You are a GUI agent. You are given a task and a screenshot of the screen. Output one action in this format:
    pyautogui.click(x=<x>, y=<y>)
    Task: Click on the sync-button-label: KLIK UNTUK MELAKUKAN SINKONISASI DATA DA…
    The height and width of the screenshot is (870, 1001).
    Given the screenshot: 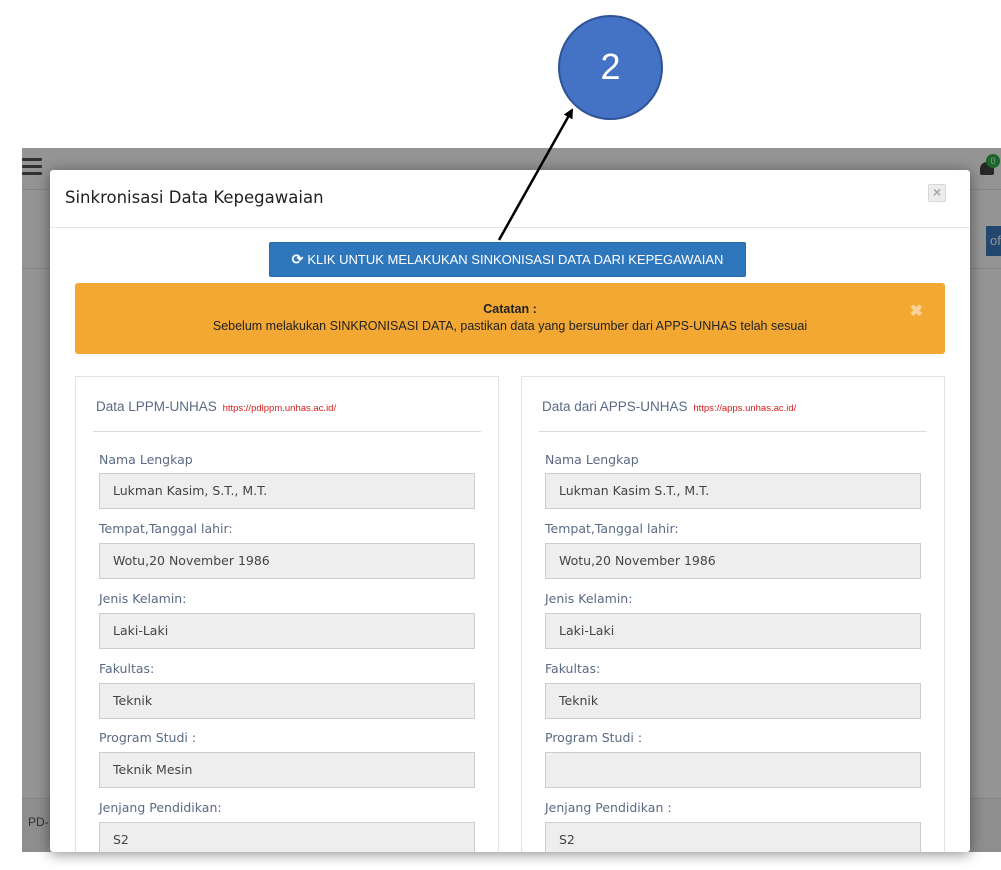 What is the action you would take?
    pyautogui.click(x=515, y=259)
    